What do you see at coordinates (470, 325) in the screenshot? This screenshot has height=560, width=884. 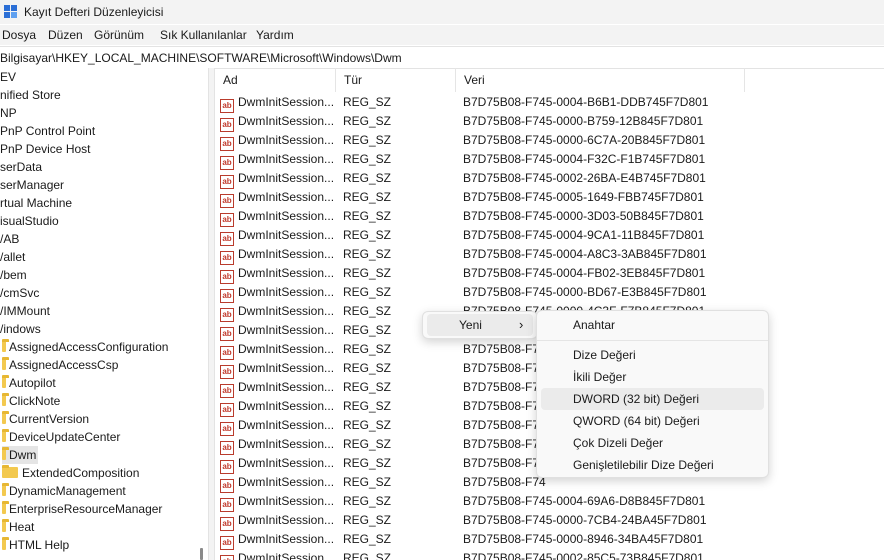 I see `menu-item-new-label: Yeni` at bounding box center [470, 325].